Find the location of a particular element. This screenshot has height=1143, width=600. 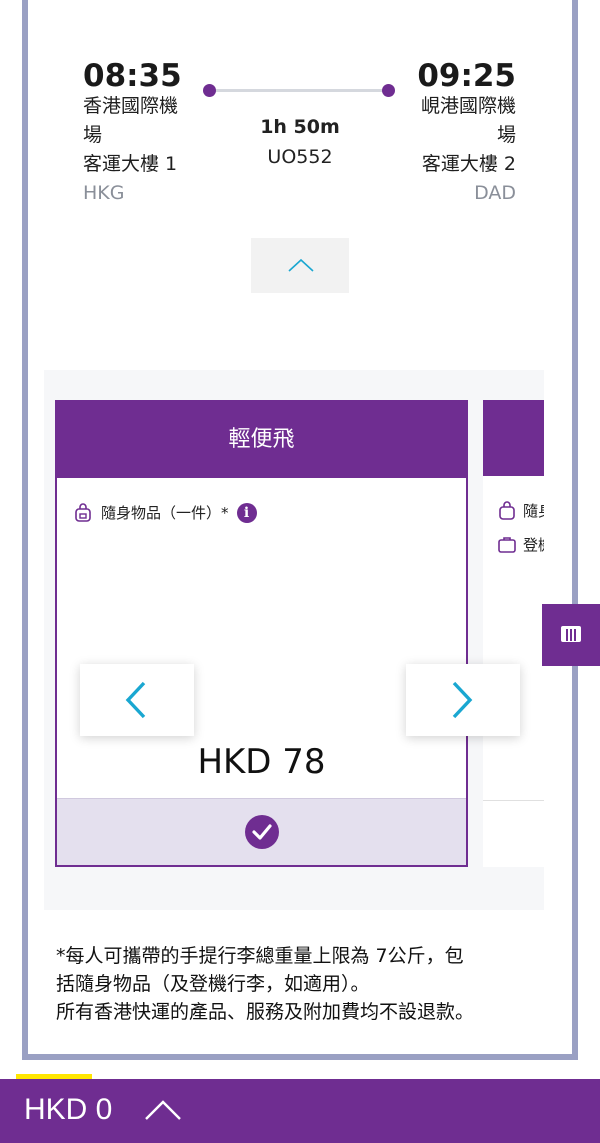

fare-feature-personal-item: 隨身物品（一件）* i is located at coordinates (165, 512).